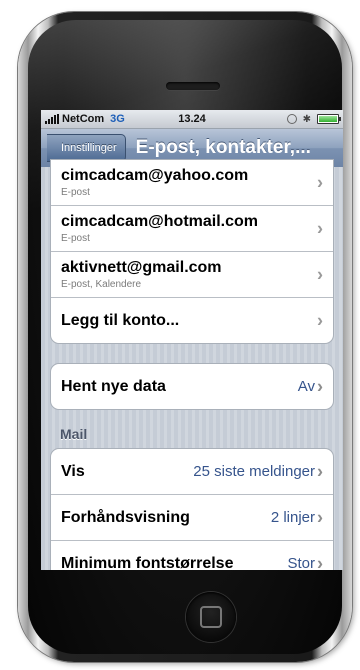 The image size is (360, 670). What do you see at coordinates (73, 471) in the screenshot?
I see `show-label: Vis` at bounding box center [73, 471].